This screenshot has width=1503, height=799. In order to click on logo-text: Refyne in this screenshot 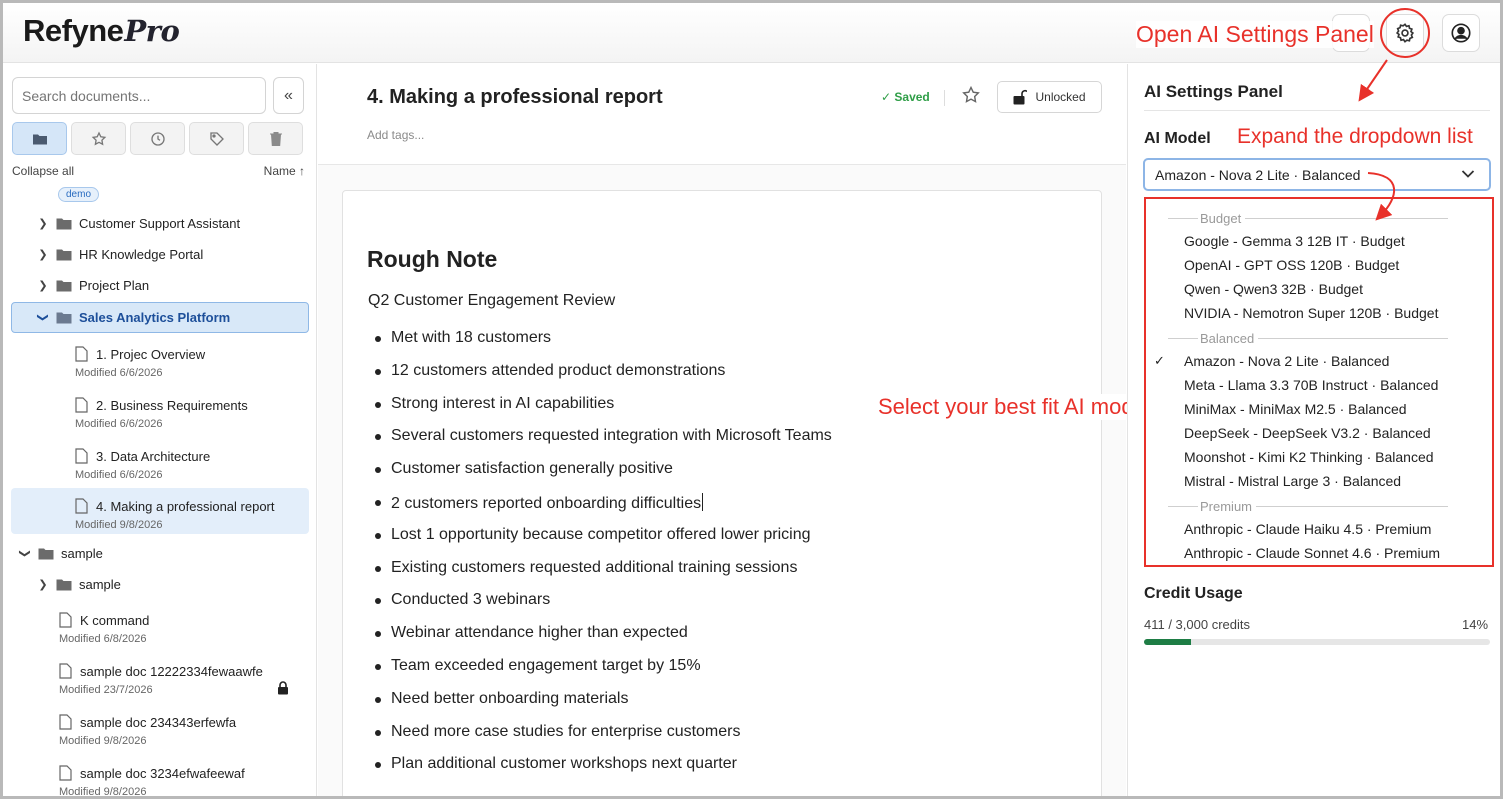, I will do `click(73, 30)`.